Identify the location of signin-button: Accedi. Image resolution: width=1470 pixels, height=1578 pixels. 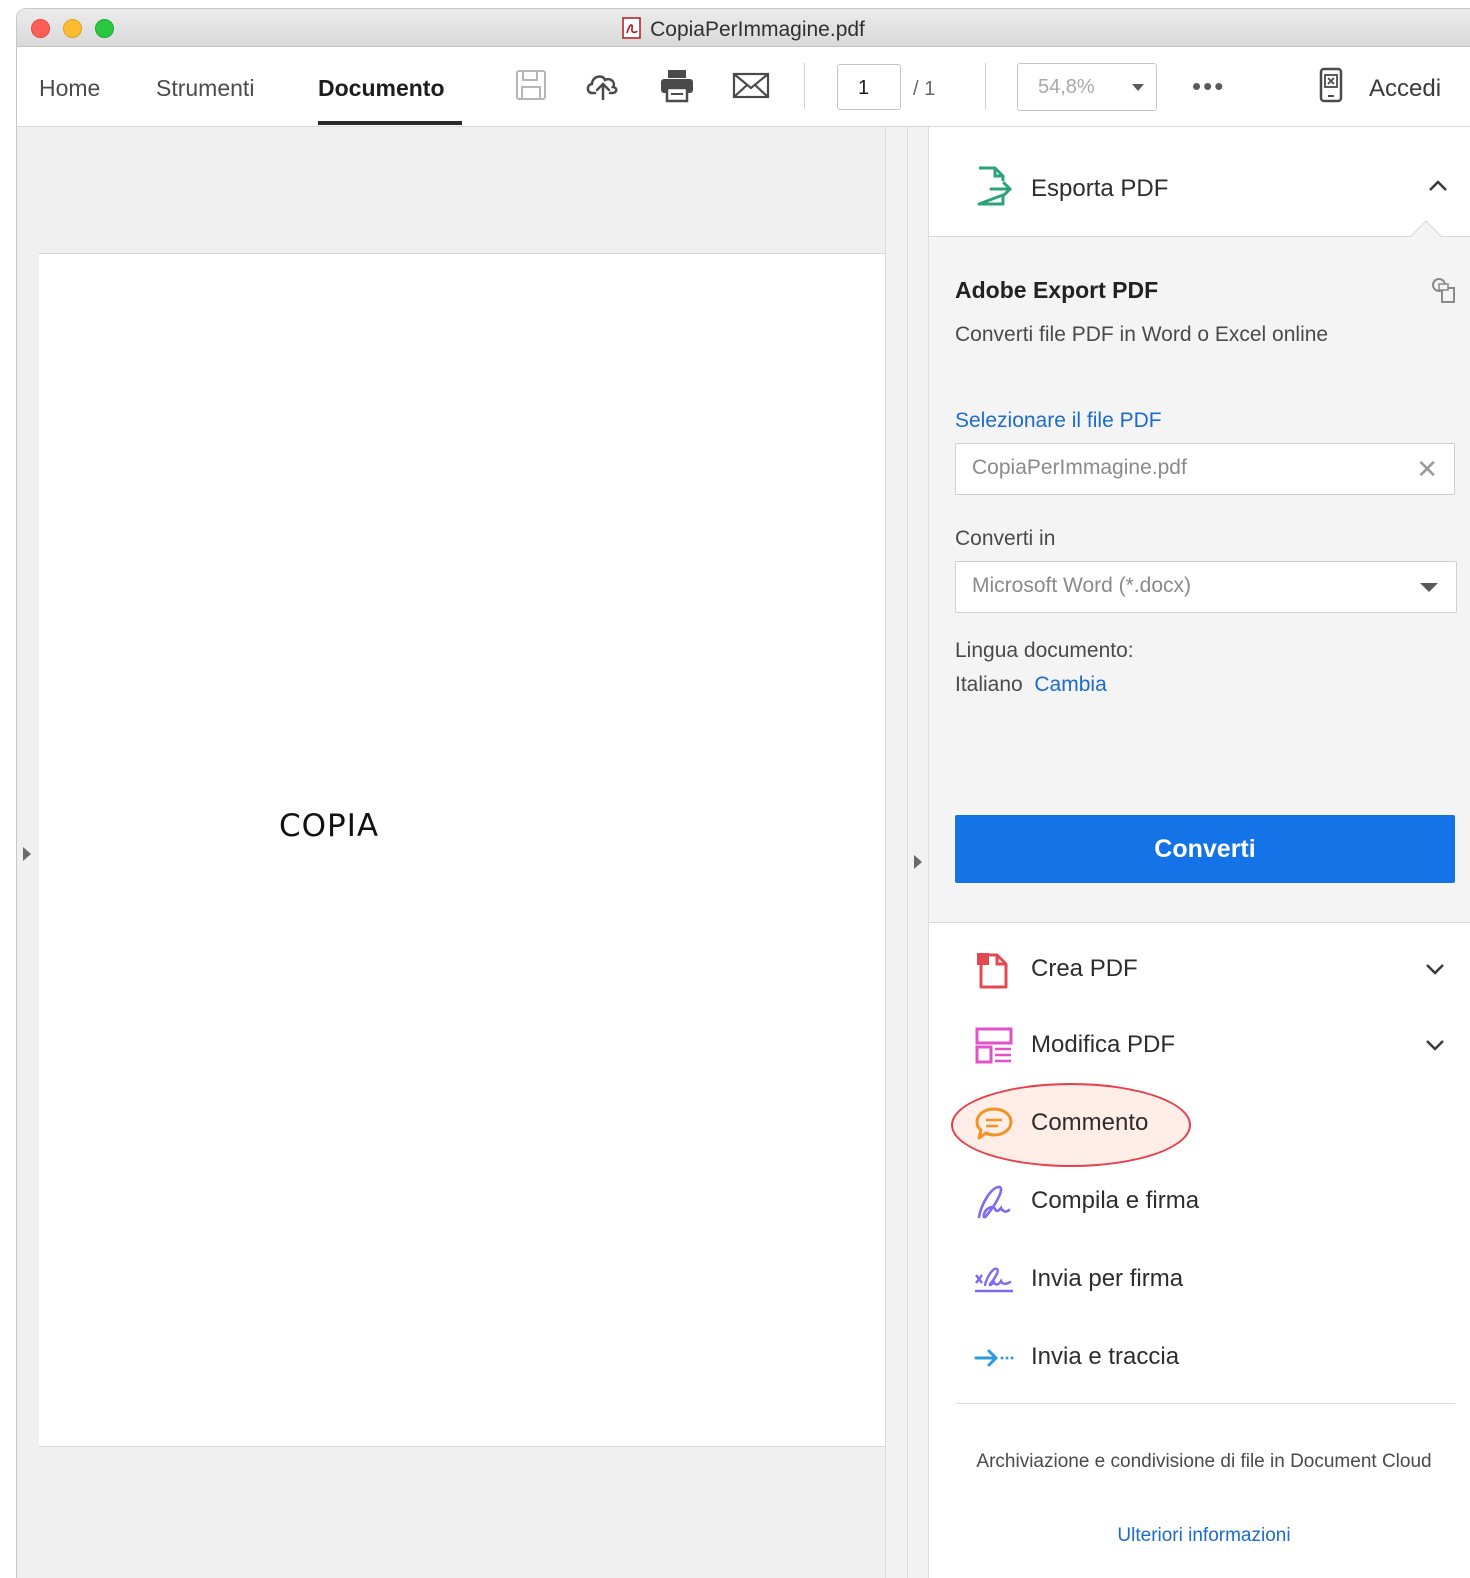
(1405, 89).